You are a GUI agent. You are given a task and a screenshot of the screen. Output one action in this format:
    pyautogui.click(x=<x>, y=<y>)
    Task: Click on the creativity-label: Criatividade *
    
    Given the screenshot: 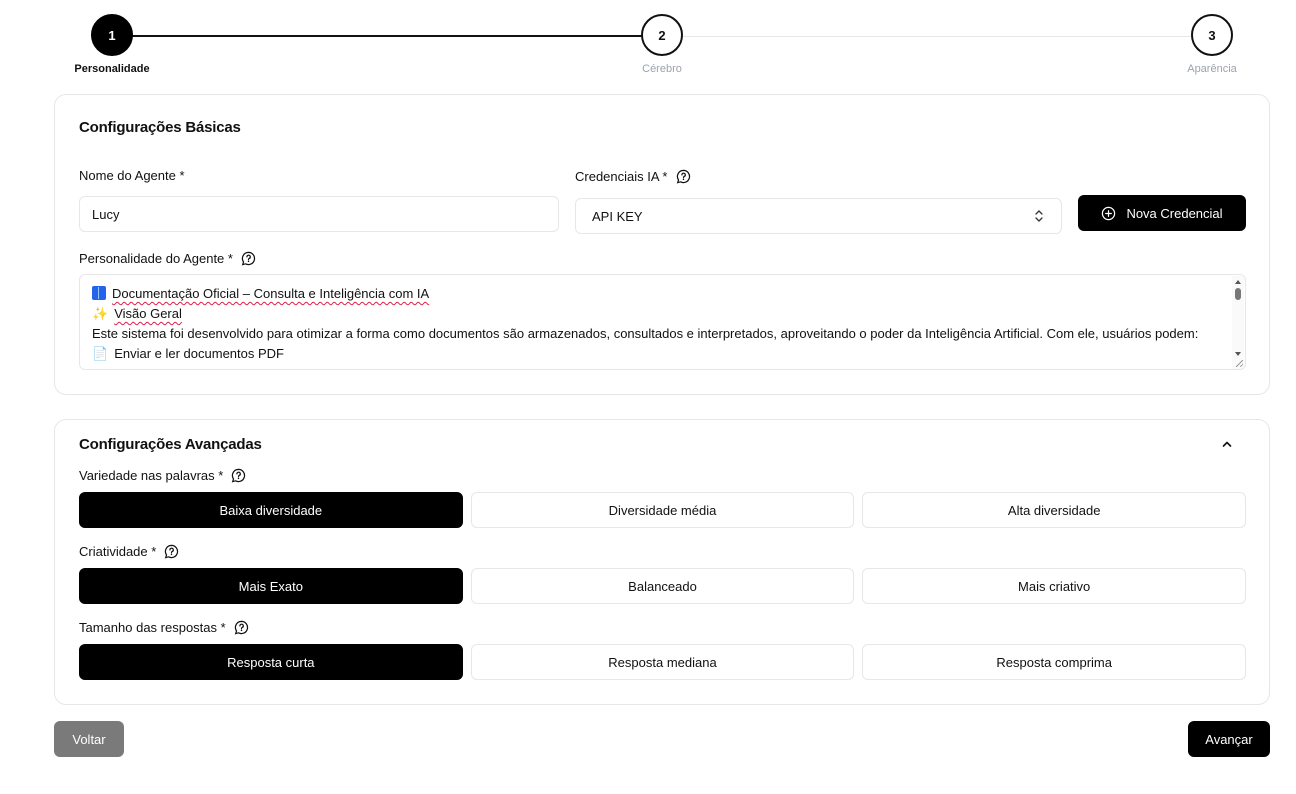 What is the action you would take?
    pyautogui.click(x=129, y=551)
    